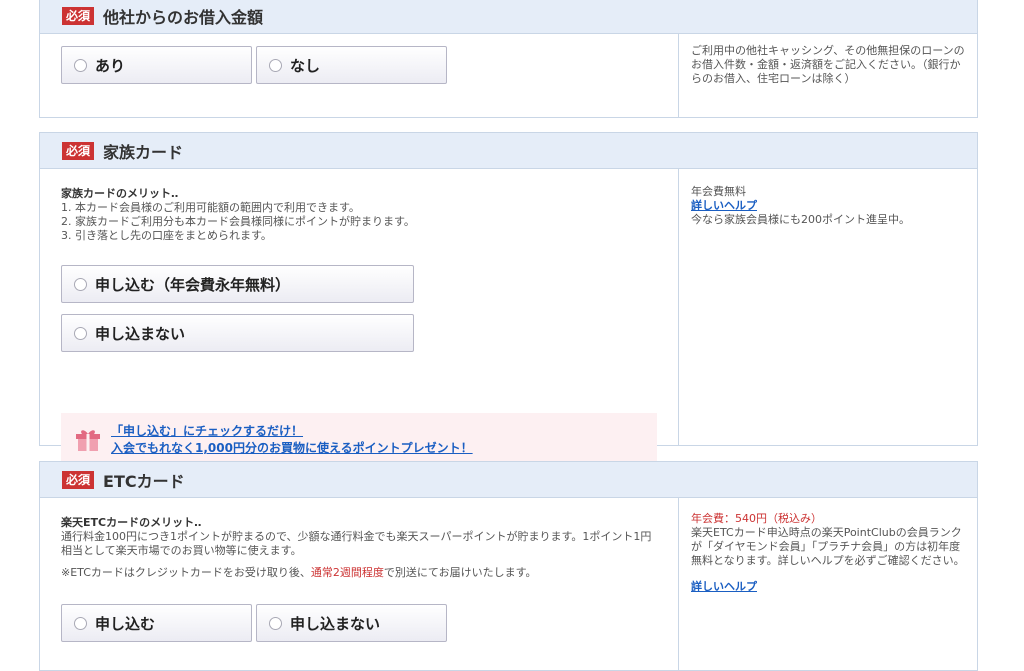  I want to click on family-card-title: 家族カード, so click(143, 152).